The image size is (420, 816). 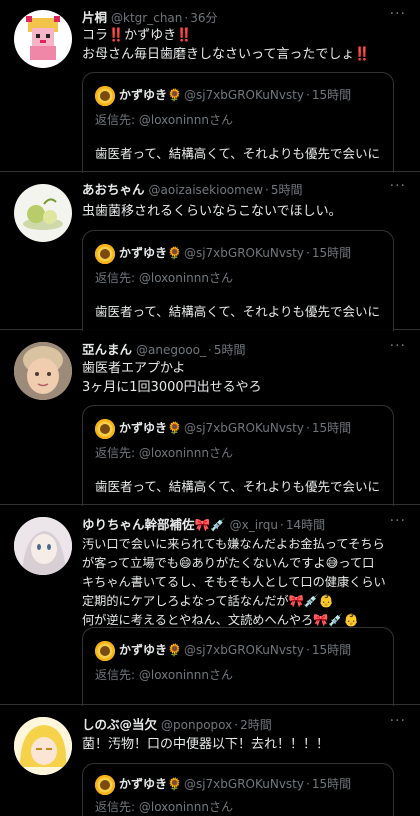 I want to click on text-line: 定期的にケアしろよなって話なんだが🎀💉👶, so click(x=208, y=601).